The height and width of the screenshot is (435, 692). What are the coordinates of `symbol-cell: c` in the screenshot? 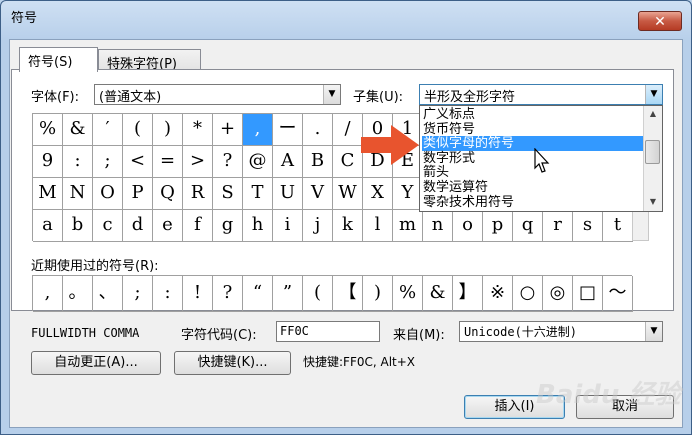 It's located at (108, 226).